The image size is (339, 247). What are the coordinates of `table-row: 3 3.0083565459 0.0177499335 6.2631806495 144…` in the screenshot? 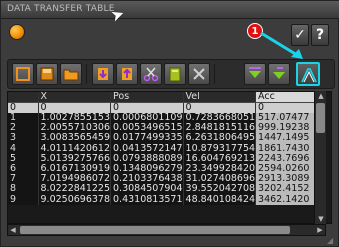 It's located at (165, 138).